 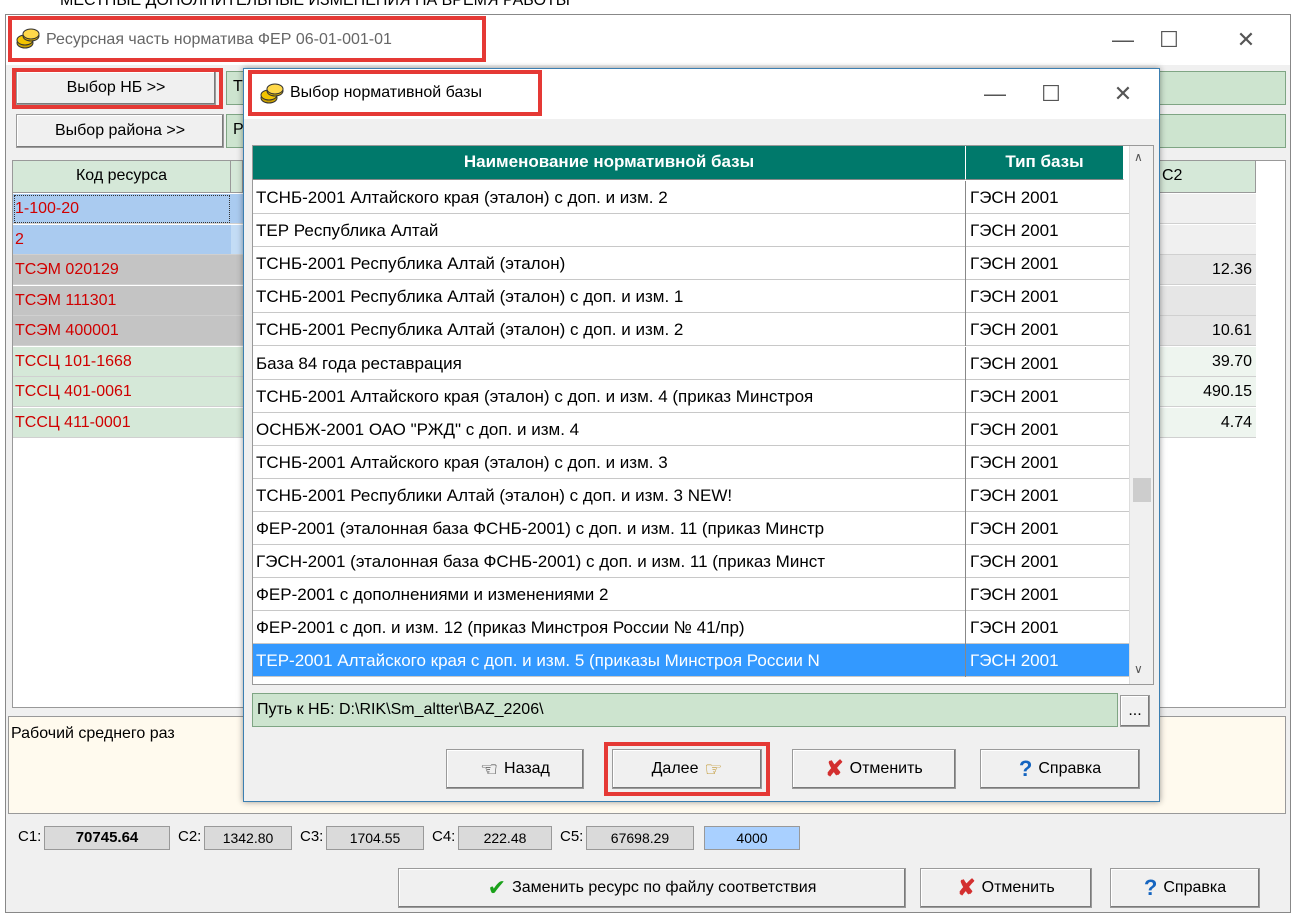 What do you see at coordinates (122, 300) in the screenshot?
I see `grid-row-code: ТСЭМ 111301` at bounding box center [122, 300].